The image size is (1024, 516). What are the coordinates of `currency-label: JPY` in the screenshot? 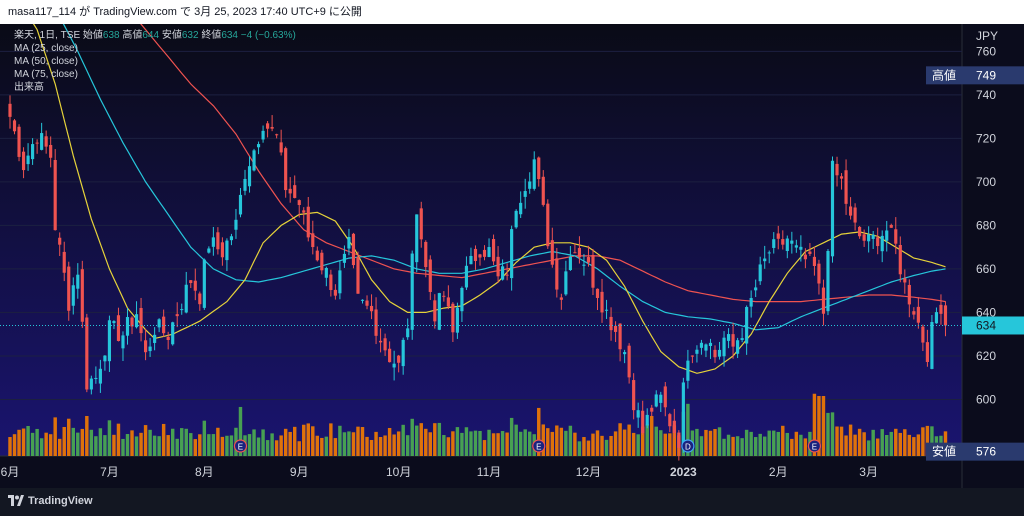 It's located at (987, 36).